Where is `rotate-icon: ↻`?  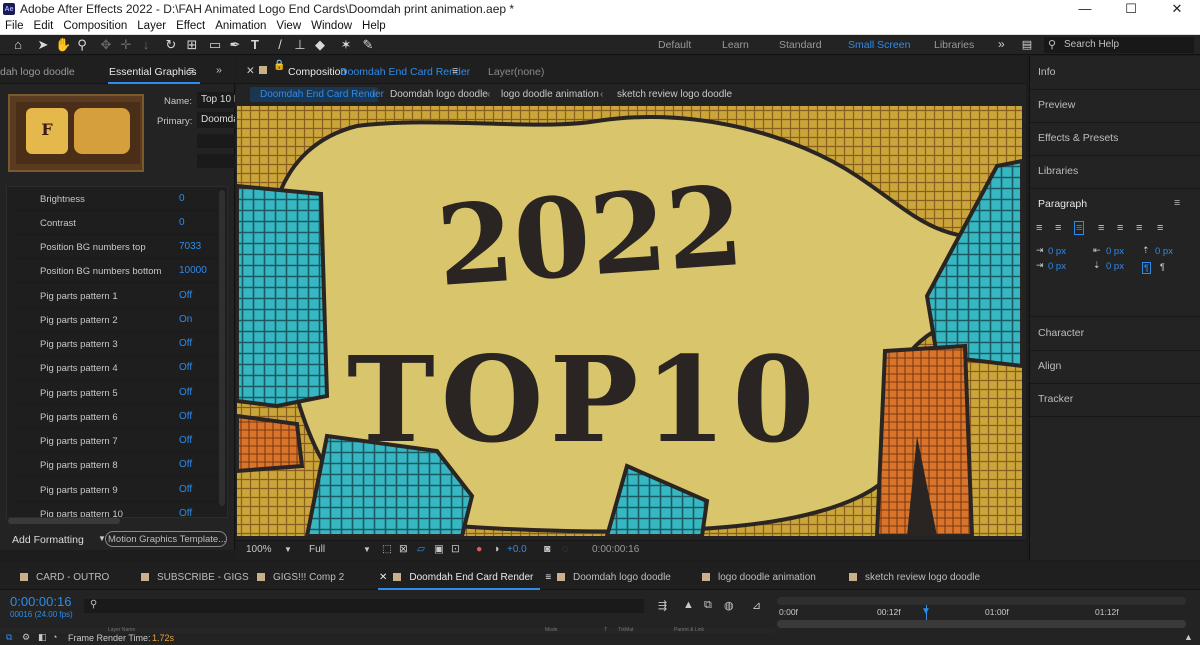
rotate-icon: ↻ is located at coordinates (171, 45).